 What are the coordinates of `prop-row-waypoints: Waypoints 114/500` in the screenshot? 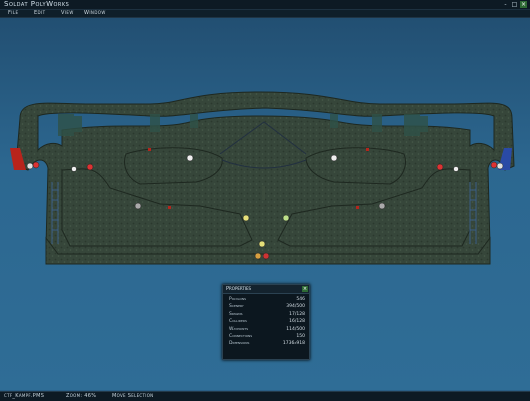 It's located at (266, 329).